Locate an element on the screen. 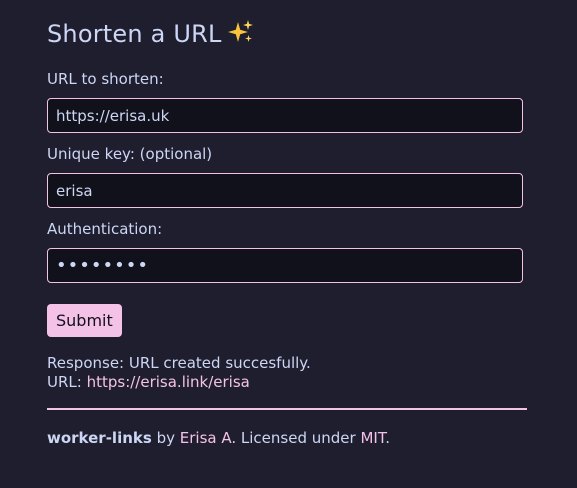  unique-key-label: Unique key: (optional) is located at coordinates (130, 154).